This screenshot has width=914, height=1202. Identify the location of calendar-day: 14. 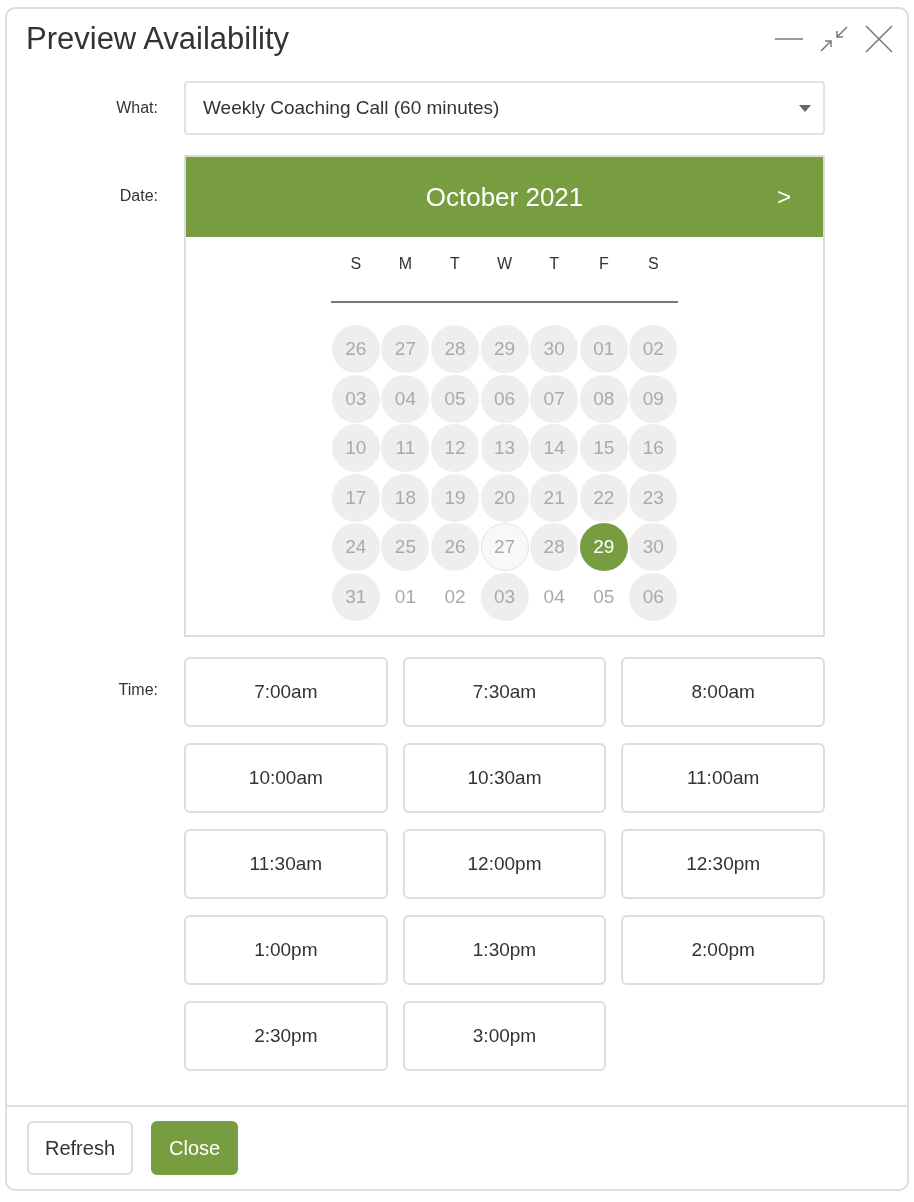
(554, 448).